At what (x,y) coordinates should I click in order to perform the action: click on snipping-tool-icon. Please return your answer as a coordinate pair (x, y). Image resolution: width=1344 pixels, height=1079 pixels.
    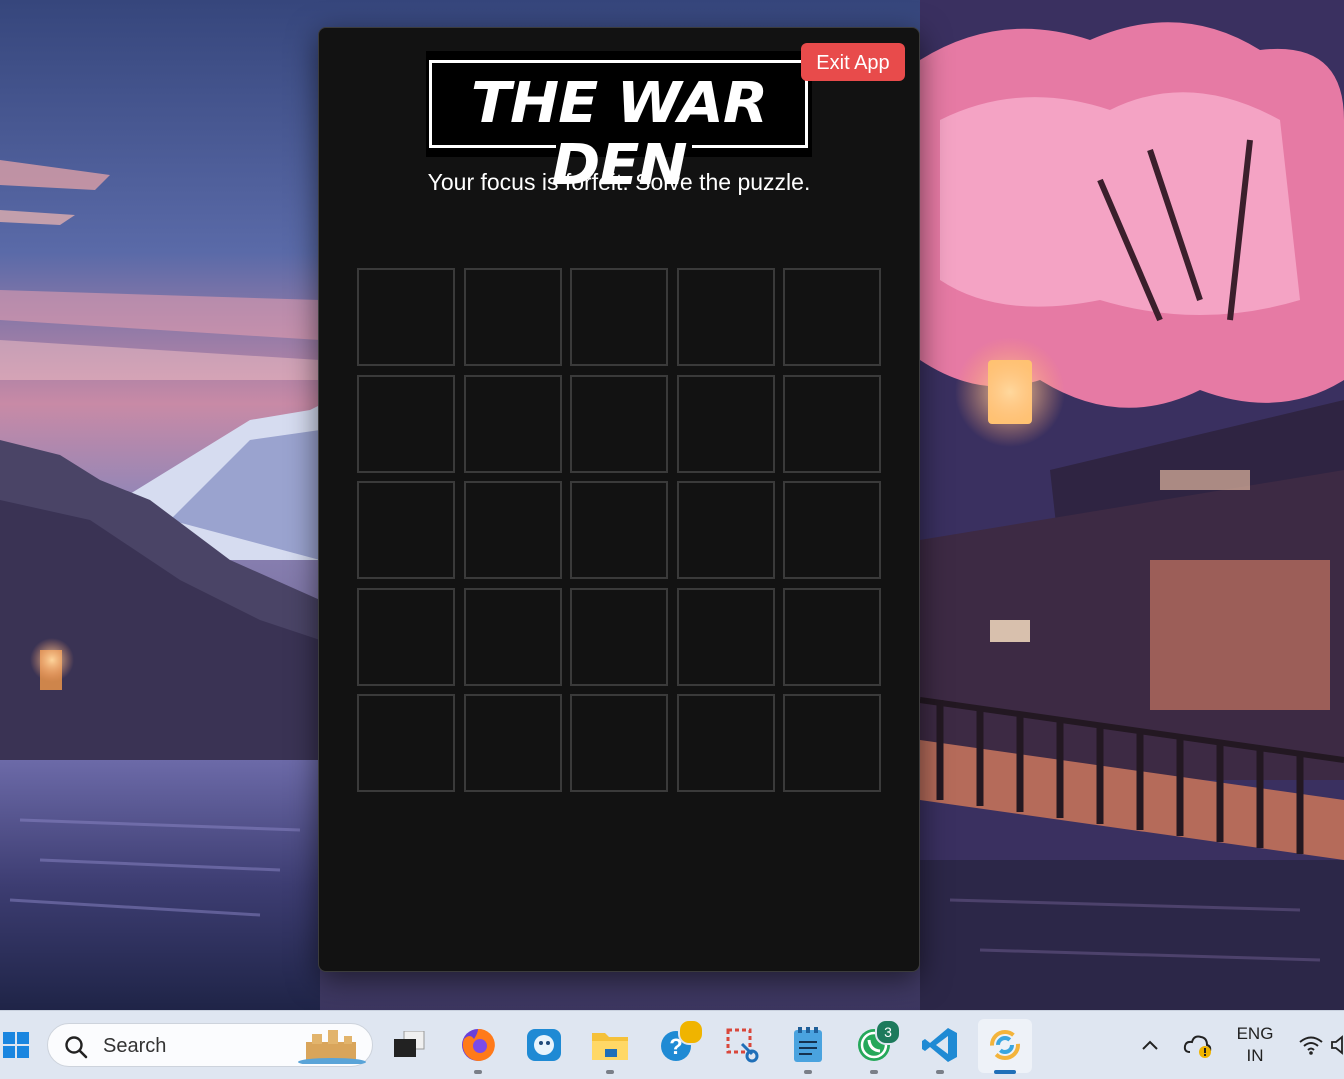
    Looking at the image, I should click on (743, 1045).